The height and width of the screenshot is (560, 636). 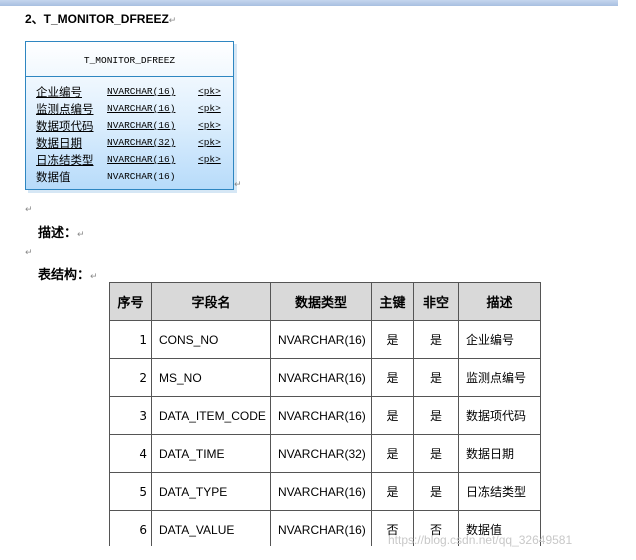 What do you see at coordinates (499, 491) in the screenshot?
I see `cell-description: 日冻结类型` at bounding box center [499, 491].